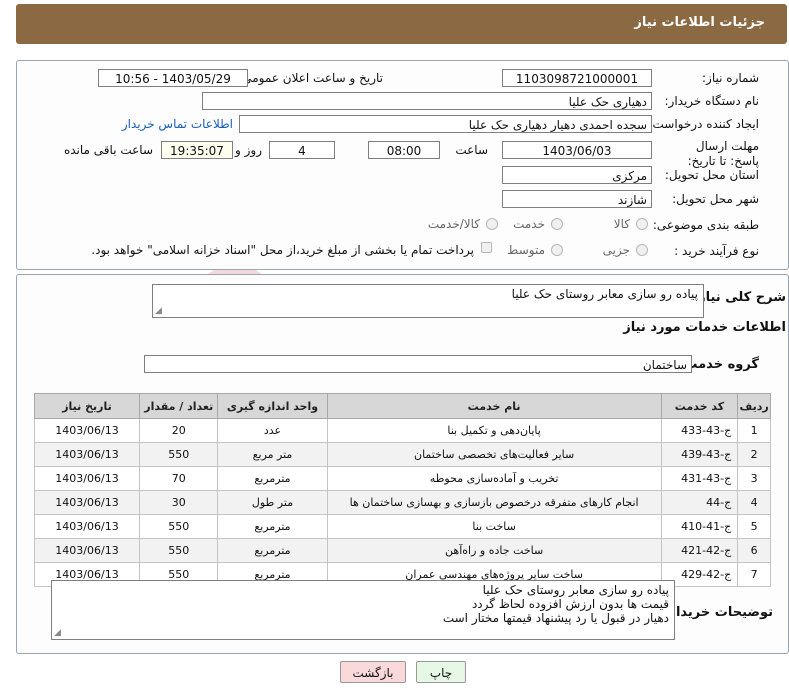 This screenshot has width=789, height=698. Describe the element at coordinates (730, 78) in the screenshot. I see `need-number-label: شماره نیاز:` at that location.